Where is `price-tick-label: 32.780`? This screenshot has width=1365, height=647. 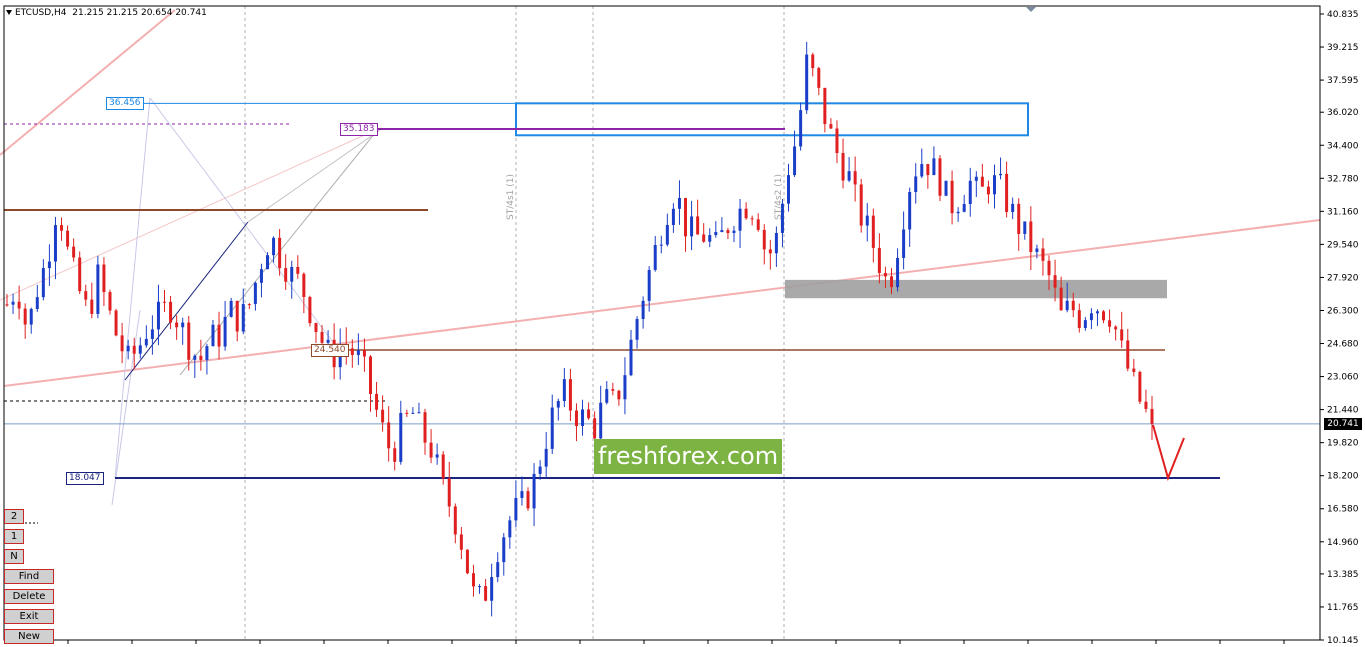
price-tick-label: 32.780 is located at coordinates (1343, 179).